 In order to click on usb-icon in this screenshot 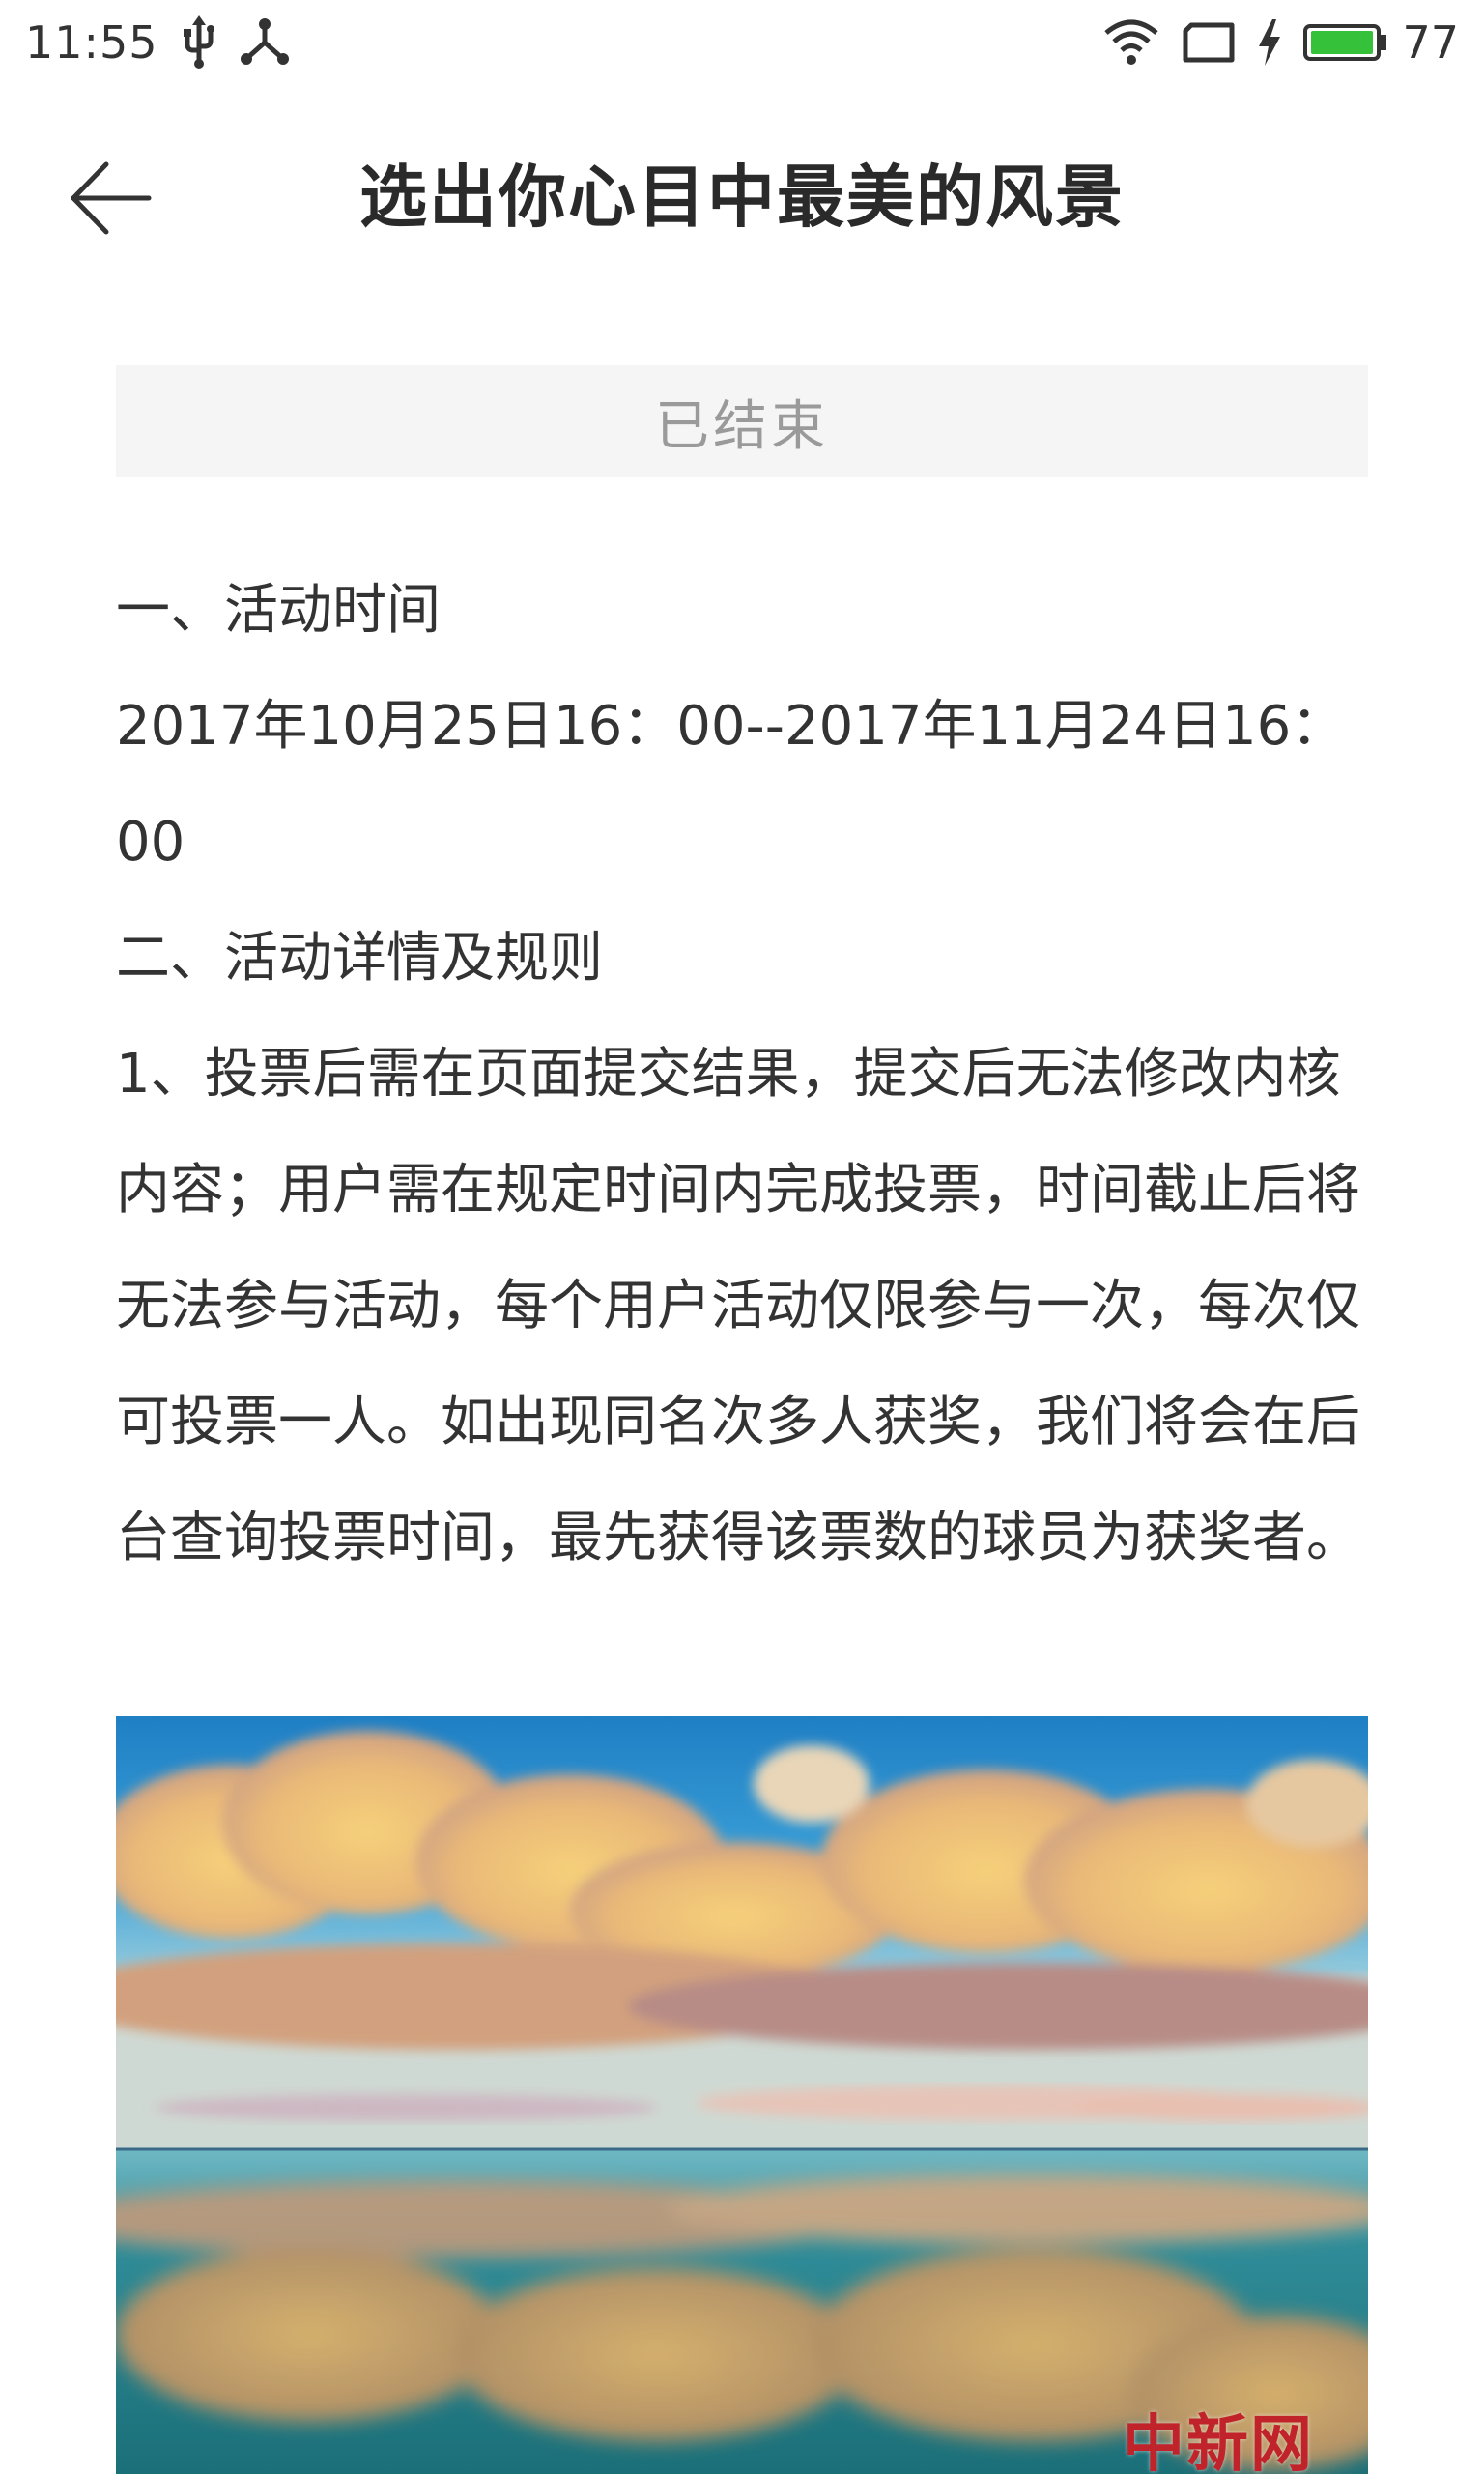, I will do `click(199, 42)`.